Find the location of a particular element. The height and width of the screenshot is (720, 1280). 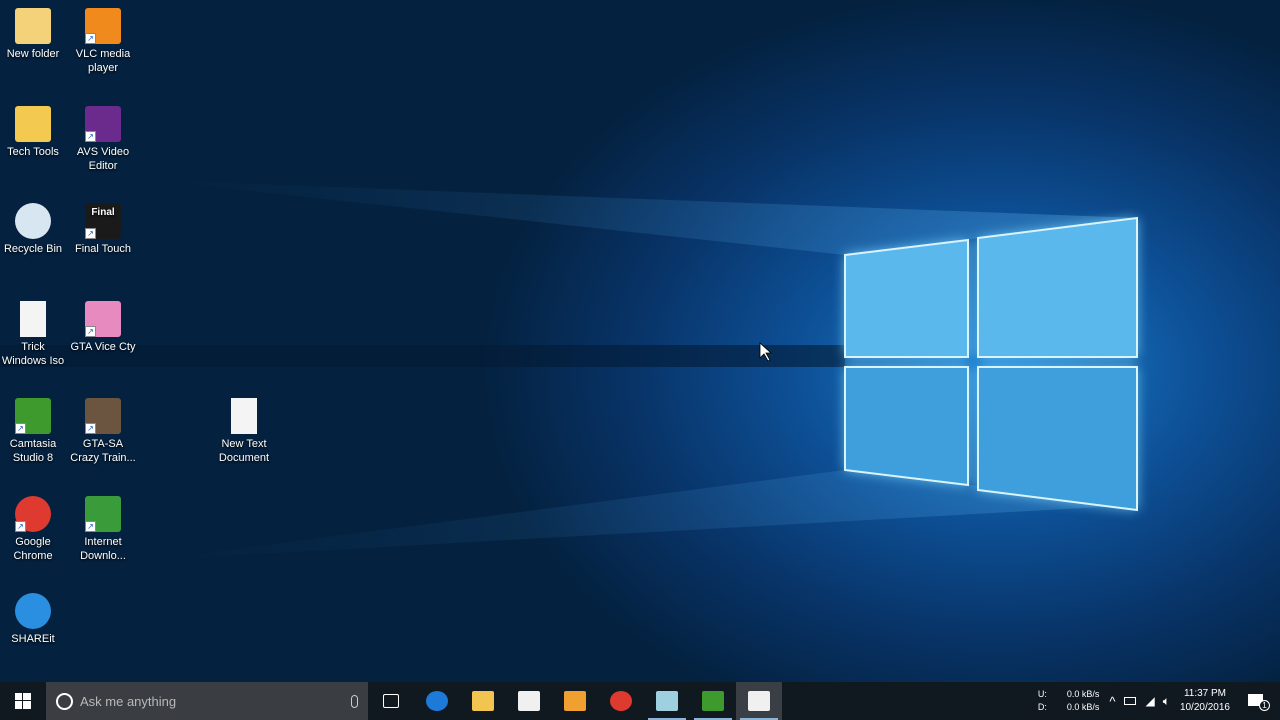

net-up-label: U: is located at coordinates (1042, 694).